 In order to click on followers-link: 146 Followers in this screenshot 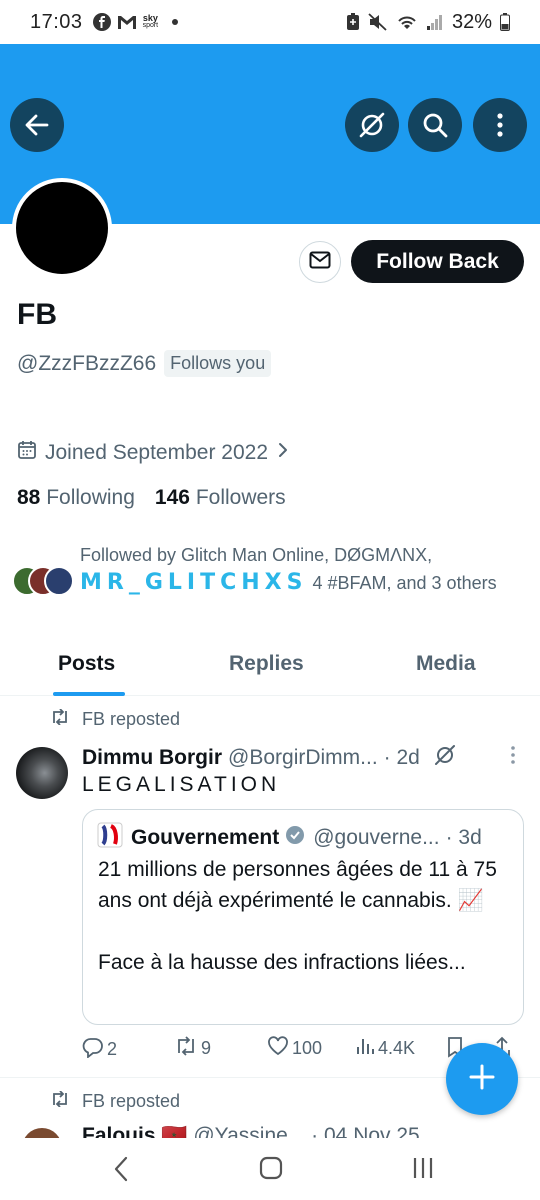, I will do `click(220, 498)`.